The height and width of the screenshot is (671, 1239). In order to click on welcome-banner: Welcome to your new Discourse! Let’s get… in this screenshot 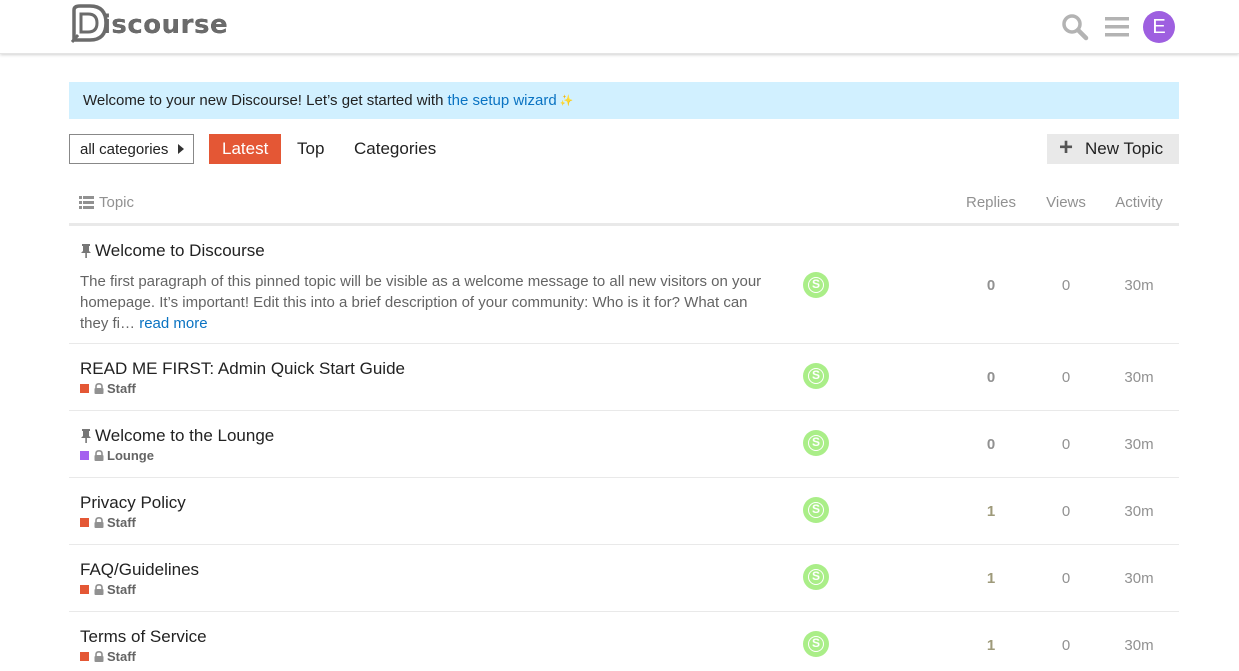, I will do `click(624, 100)`.